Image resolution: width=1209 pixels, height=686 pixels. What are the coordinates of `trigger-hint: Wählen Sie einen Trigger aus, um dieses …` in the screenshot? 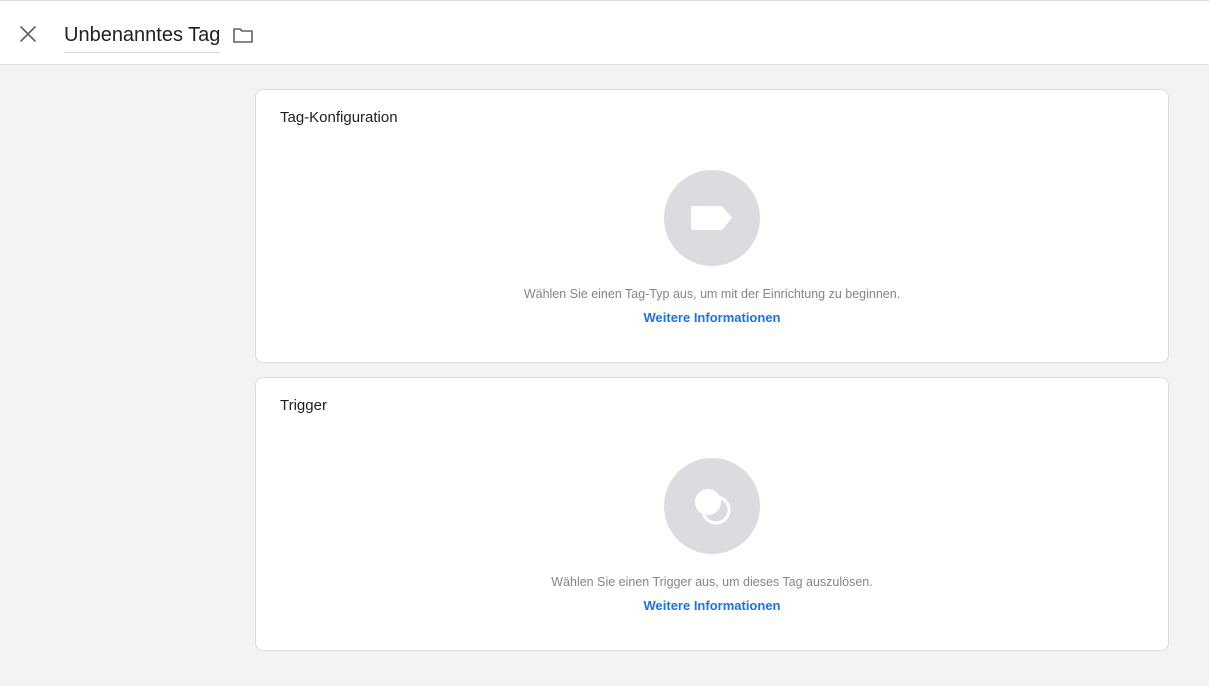 It's located at (712, 582).